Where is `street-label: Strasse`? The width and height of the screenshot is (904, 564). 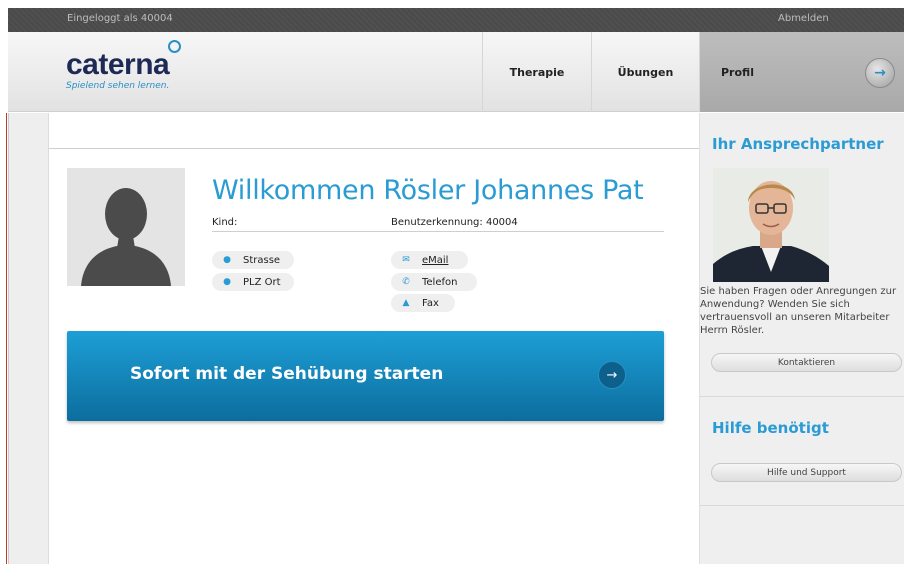 street-label: Strasse is located at coordinates (262, 260).